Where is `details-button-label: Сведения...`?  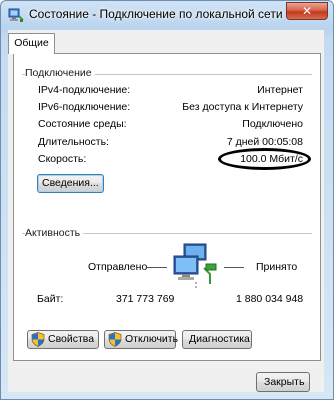
details-button-label: Сведения... is located at coordinates (70, 183).